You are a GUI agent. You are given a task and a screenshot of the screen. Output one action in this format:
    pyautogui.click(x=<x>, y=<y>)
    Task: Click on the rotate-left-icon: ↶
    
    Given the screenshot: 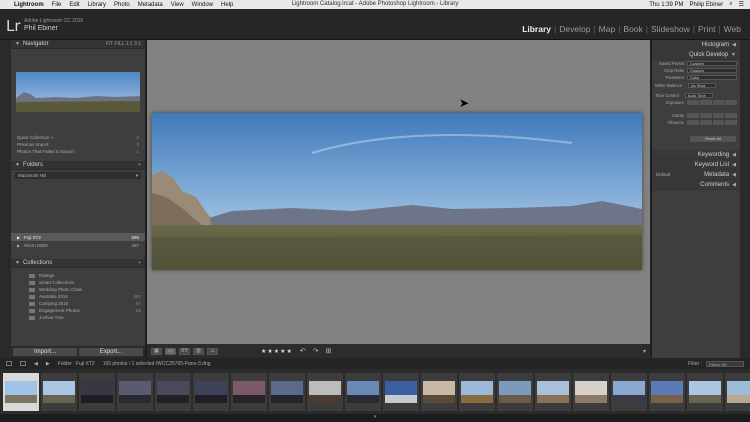 What is the action you would take?
    pyautogui.click(x=303, y=351)
    